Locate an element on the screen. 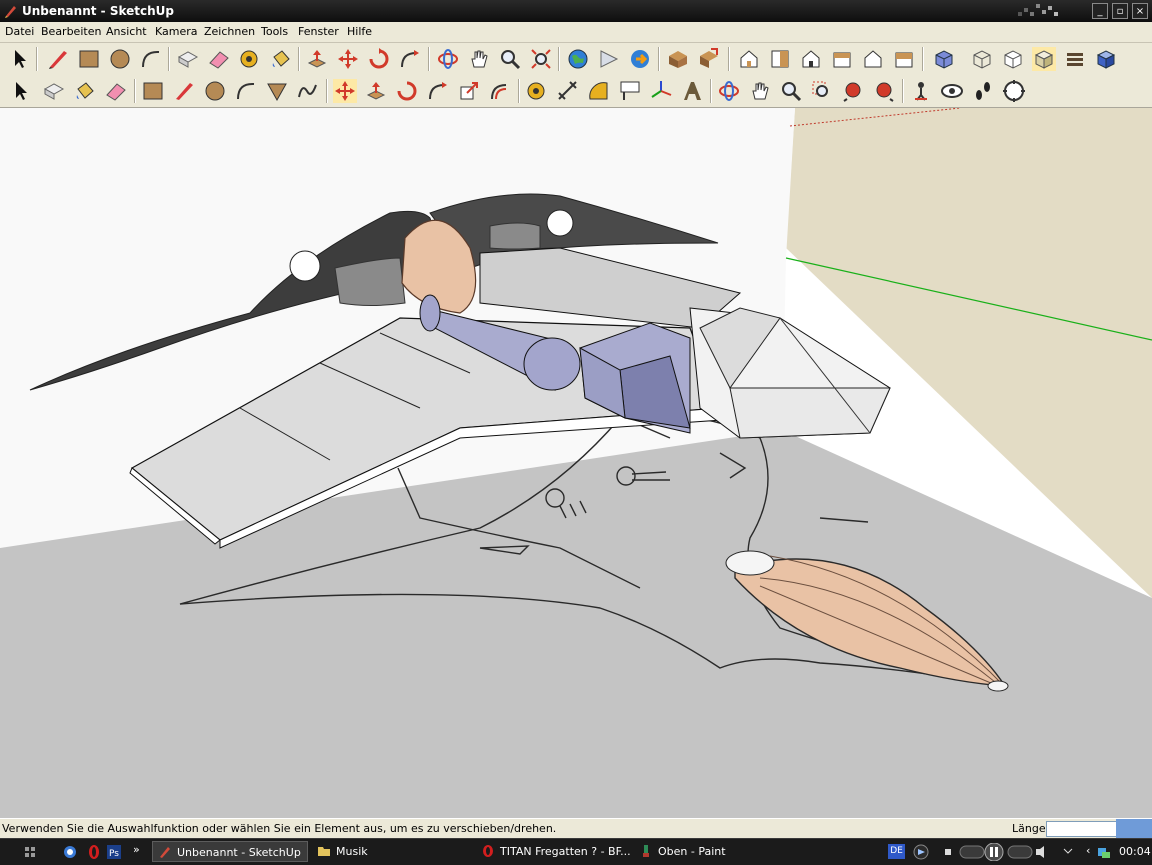 The width and height of the screenshot is (1152, 865). component-icon is located at coordinates (678, 59).